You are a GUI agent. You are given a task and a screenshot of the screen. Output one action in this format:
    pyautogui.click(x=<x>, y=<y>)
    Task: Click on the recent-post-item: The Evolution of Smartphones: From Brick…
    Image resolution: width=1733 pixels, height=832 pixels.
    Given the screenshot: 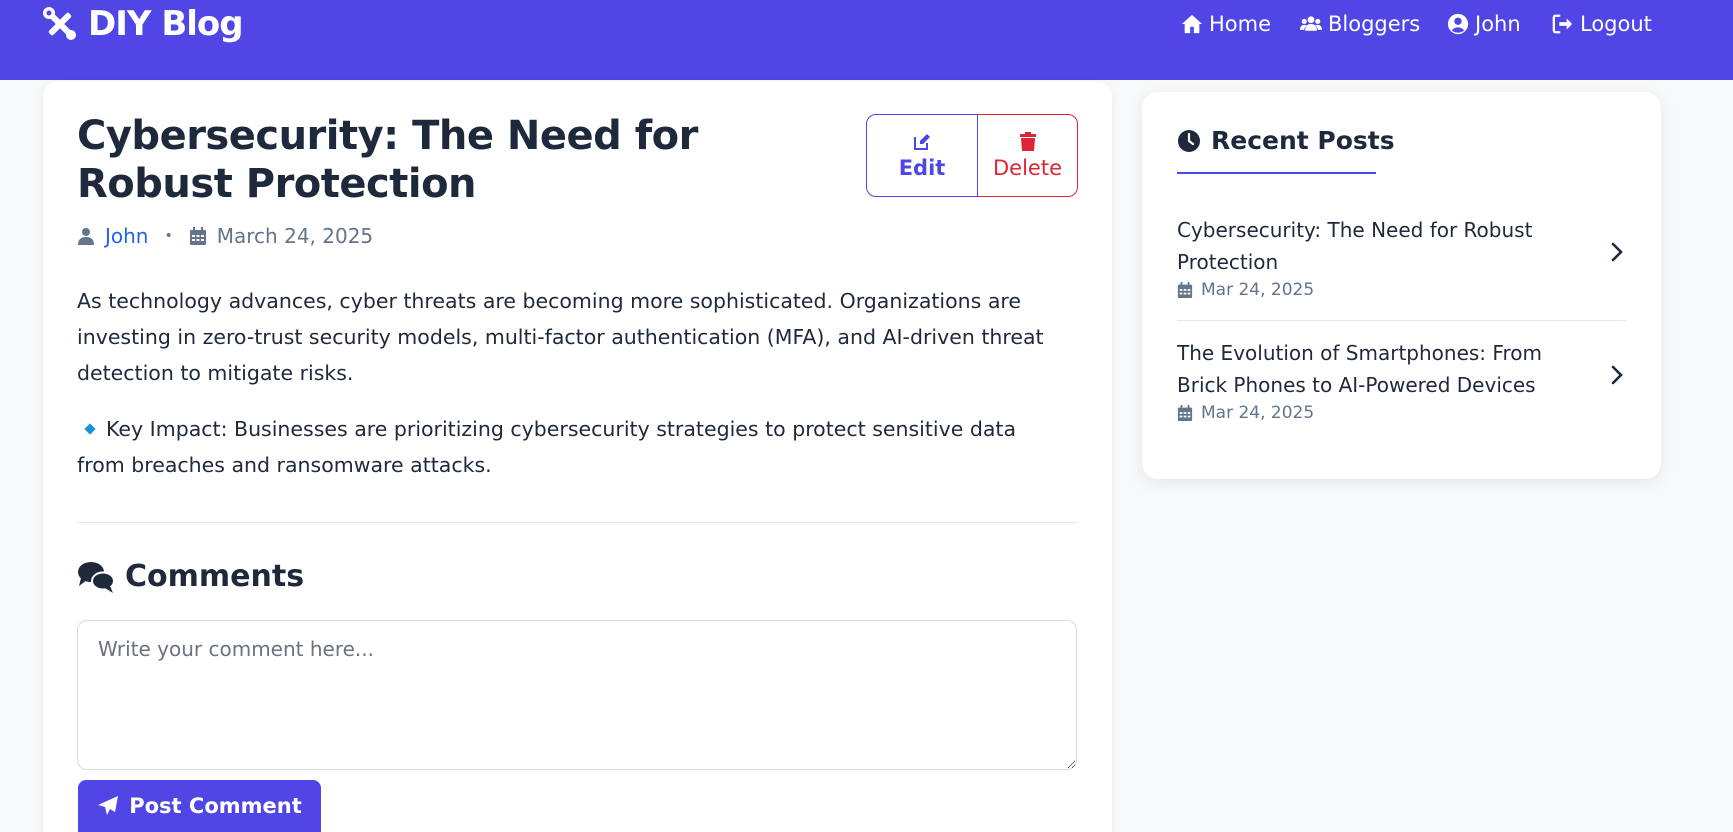 What is the action you would take?
    pyautogui.click(x=1401, y=380)
    